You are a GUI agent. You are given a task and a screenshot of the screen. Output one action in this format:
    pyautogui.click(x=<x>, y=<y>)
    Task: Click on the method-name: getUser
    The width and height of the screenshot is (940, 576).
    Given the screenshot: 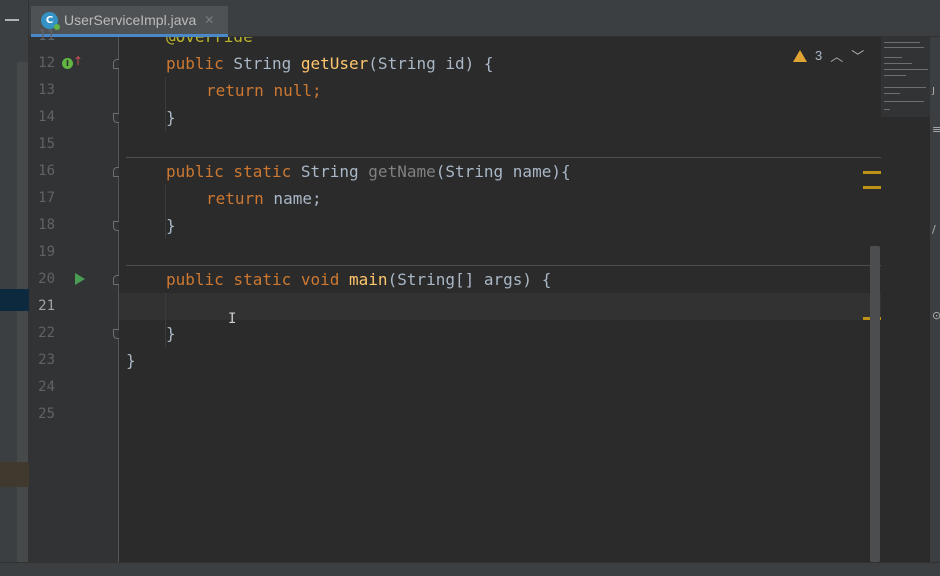 What is the action you would take?
    pyautogui.click(x=334, y=63)
    